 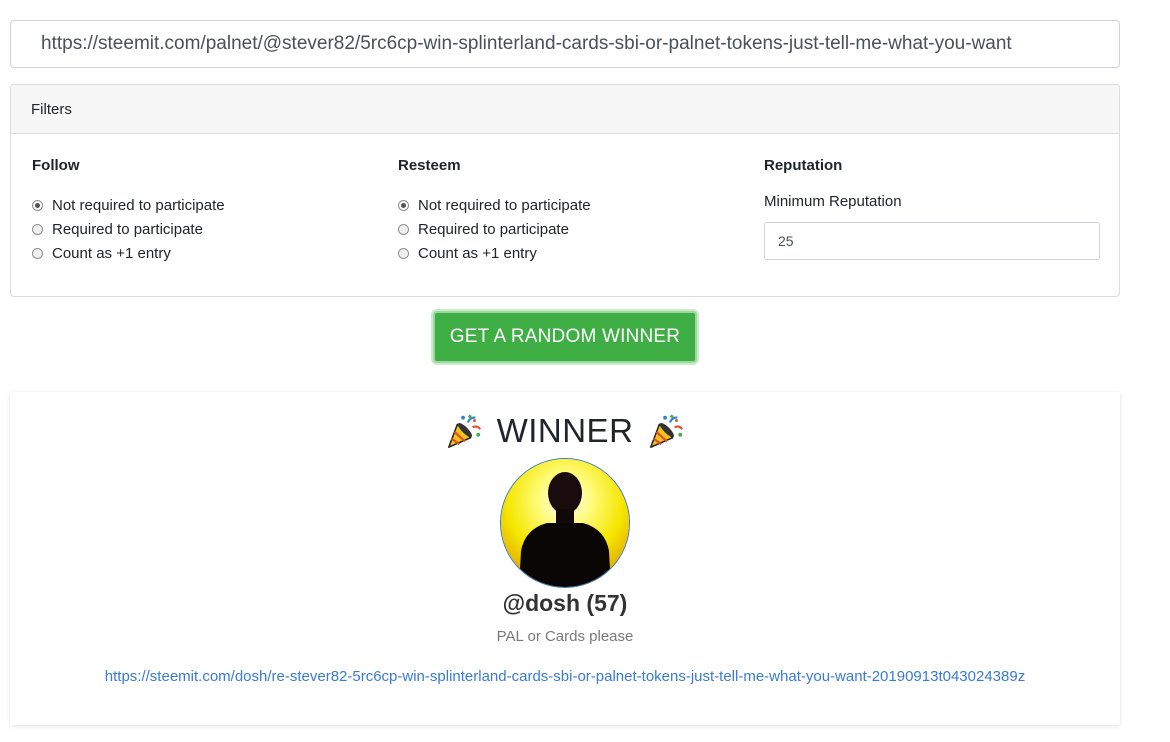 I want to click on reputation-filter: Reputation Minimum Reputation, so click(x=932, y=208).